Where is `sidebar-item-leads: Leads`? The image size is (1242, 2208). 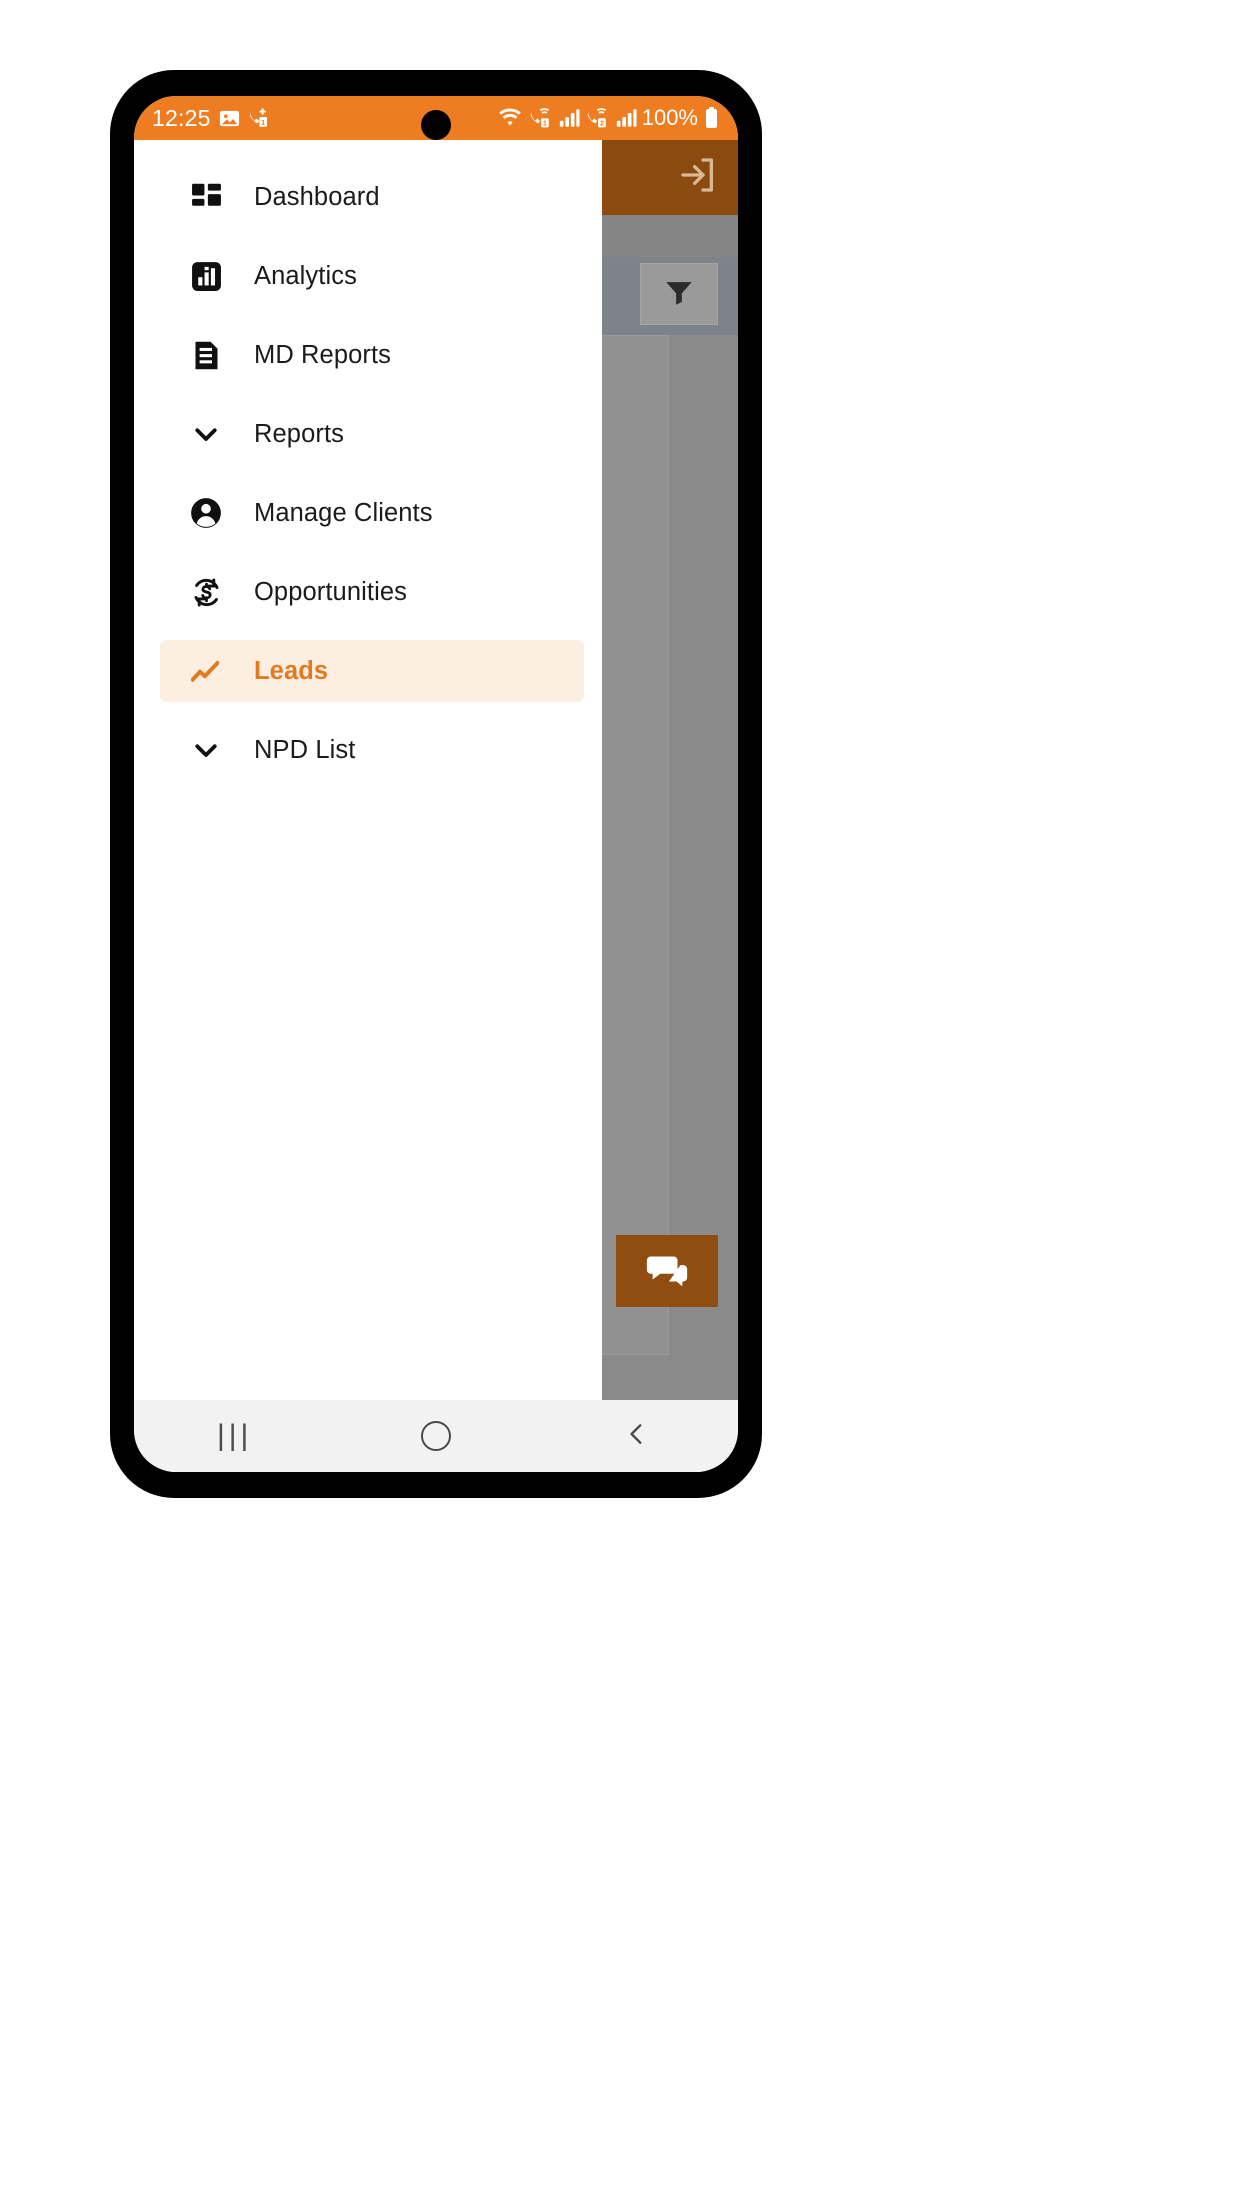 sidebar-item-leads: Leads is located at coordinates (372, 671).